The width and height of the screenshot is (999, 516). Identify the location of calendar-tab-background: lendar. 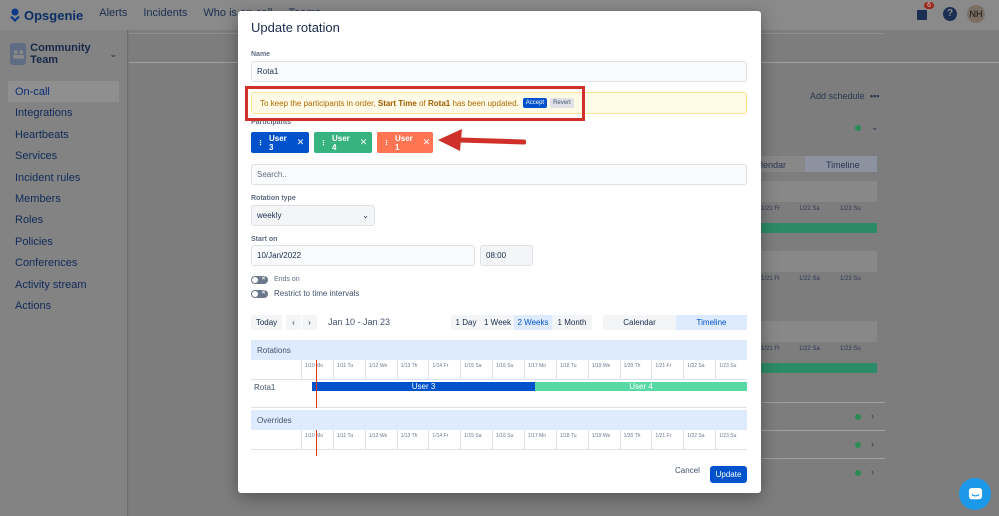
(774, 165).